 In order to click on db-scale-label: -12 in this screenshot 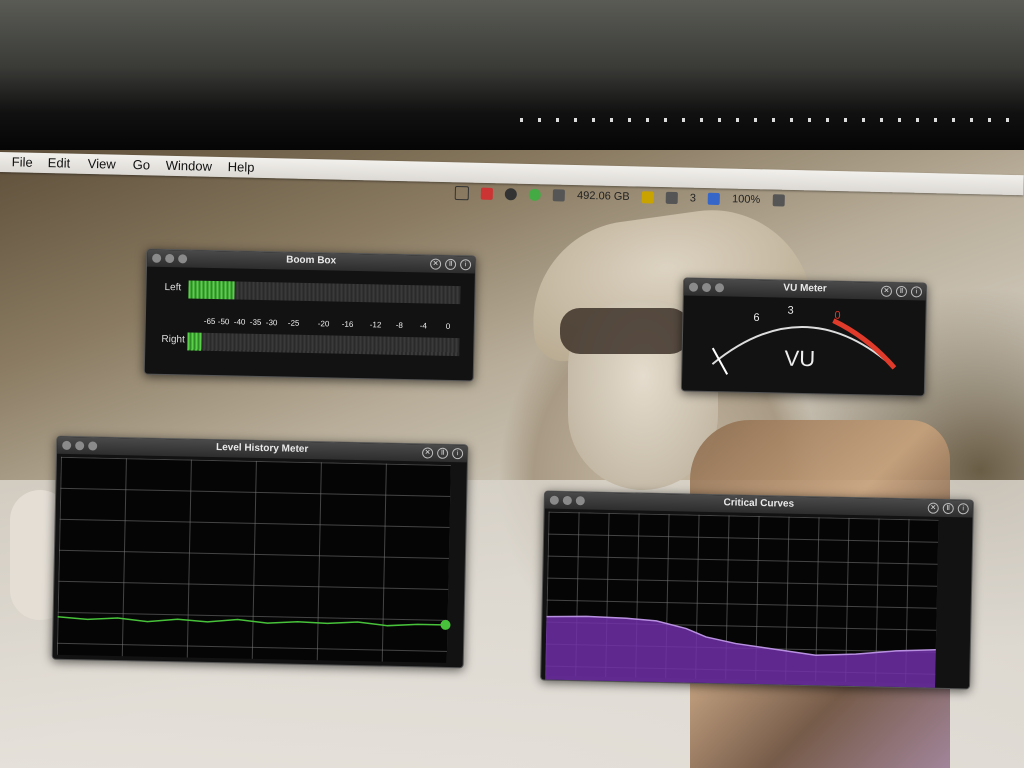, I will do `click(375, 325)`.